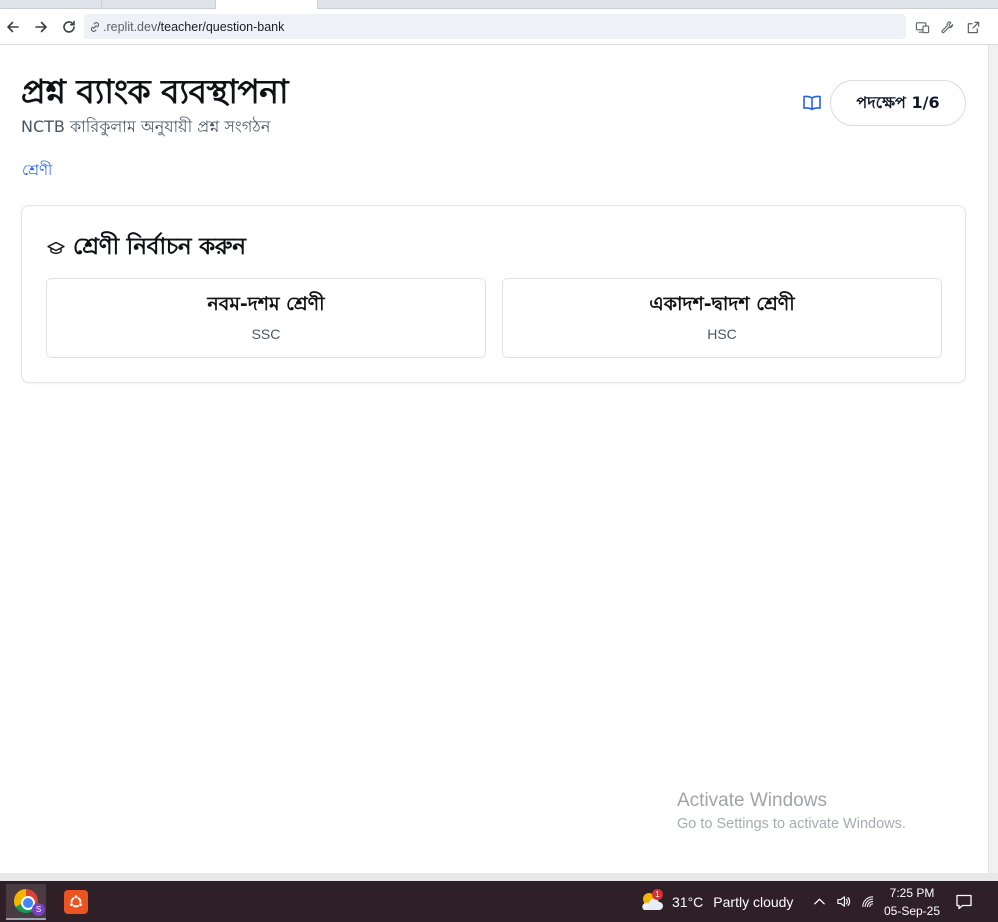  I want to click on class-option-ssc: নবম-দশম শ্রেণী SSC, so click(266, 318).